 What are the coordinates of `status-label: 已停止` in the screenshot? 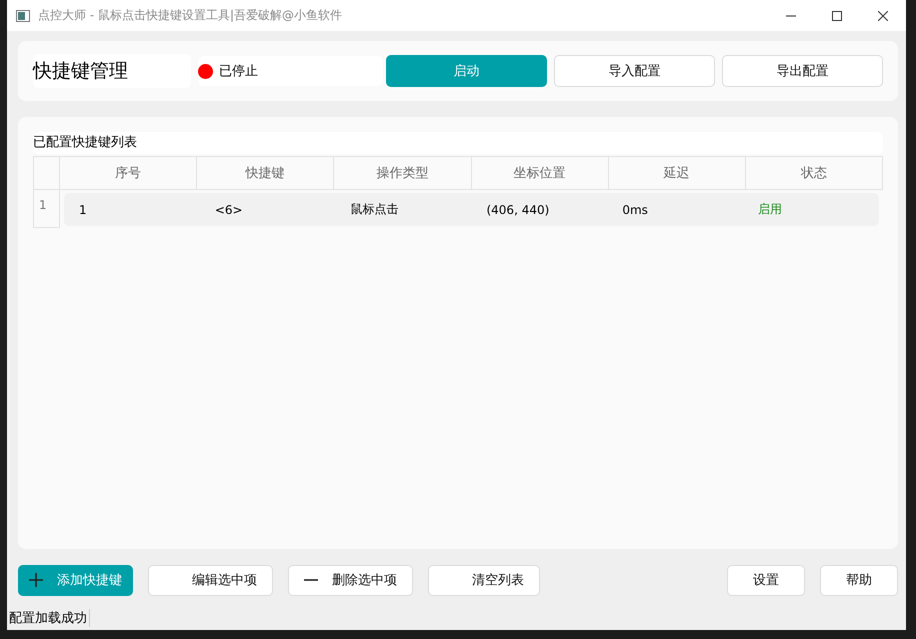 It's located at (238, 71).